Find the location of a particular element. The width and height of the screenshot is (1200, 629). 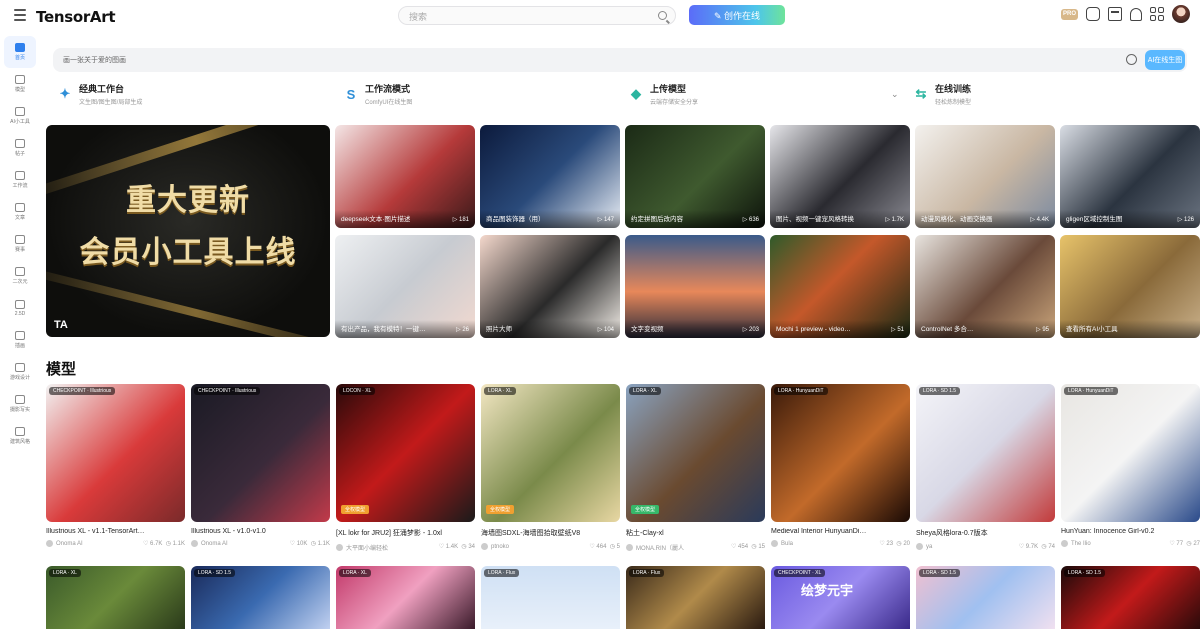

model-runs: ◷ 5 is located at coordinates (614, 547).